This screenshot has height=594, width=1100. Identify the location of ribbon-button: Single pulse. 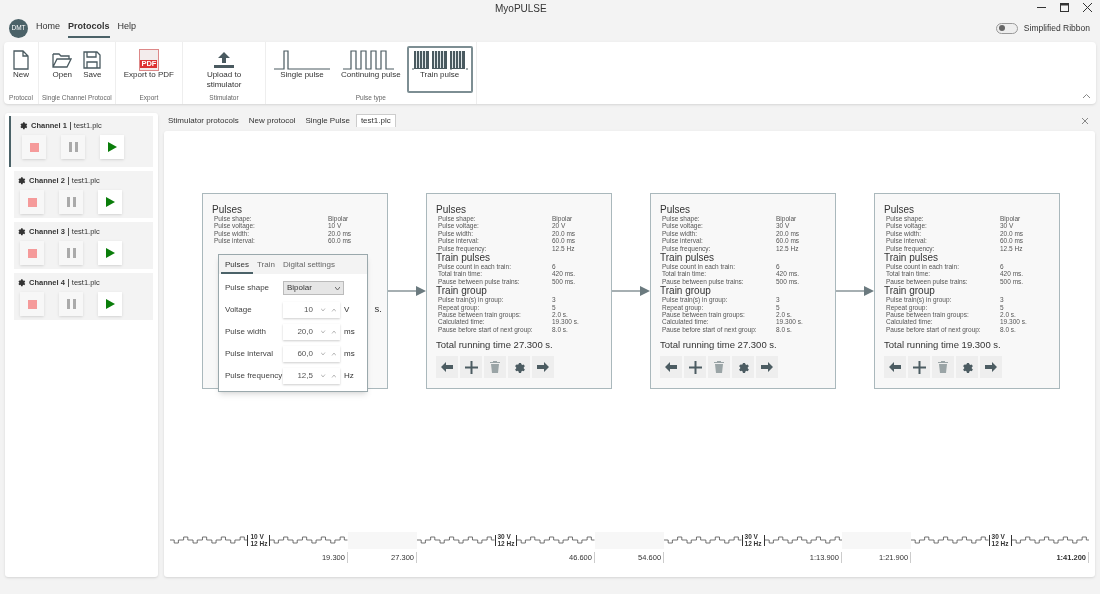
(302, 69).